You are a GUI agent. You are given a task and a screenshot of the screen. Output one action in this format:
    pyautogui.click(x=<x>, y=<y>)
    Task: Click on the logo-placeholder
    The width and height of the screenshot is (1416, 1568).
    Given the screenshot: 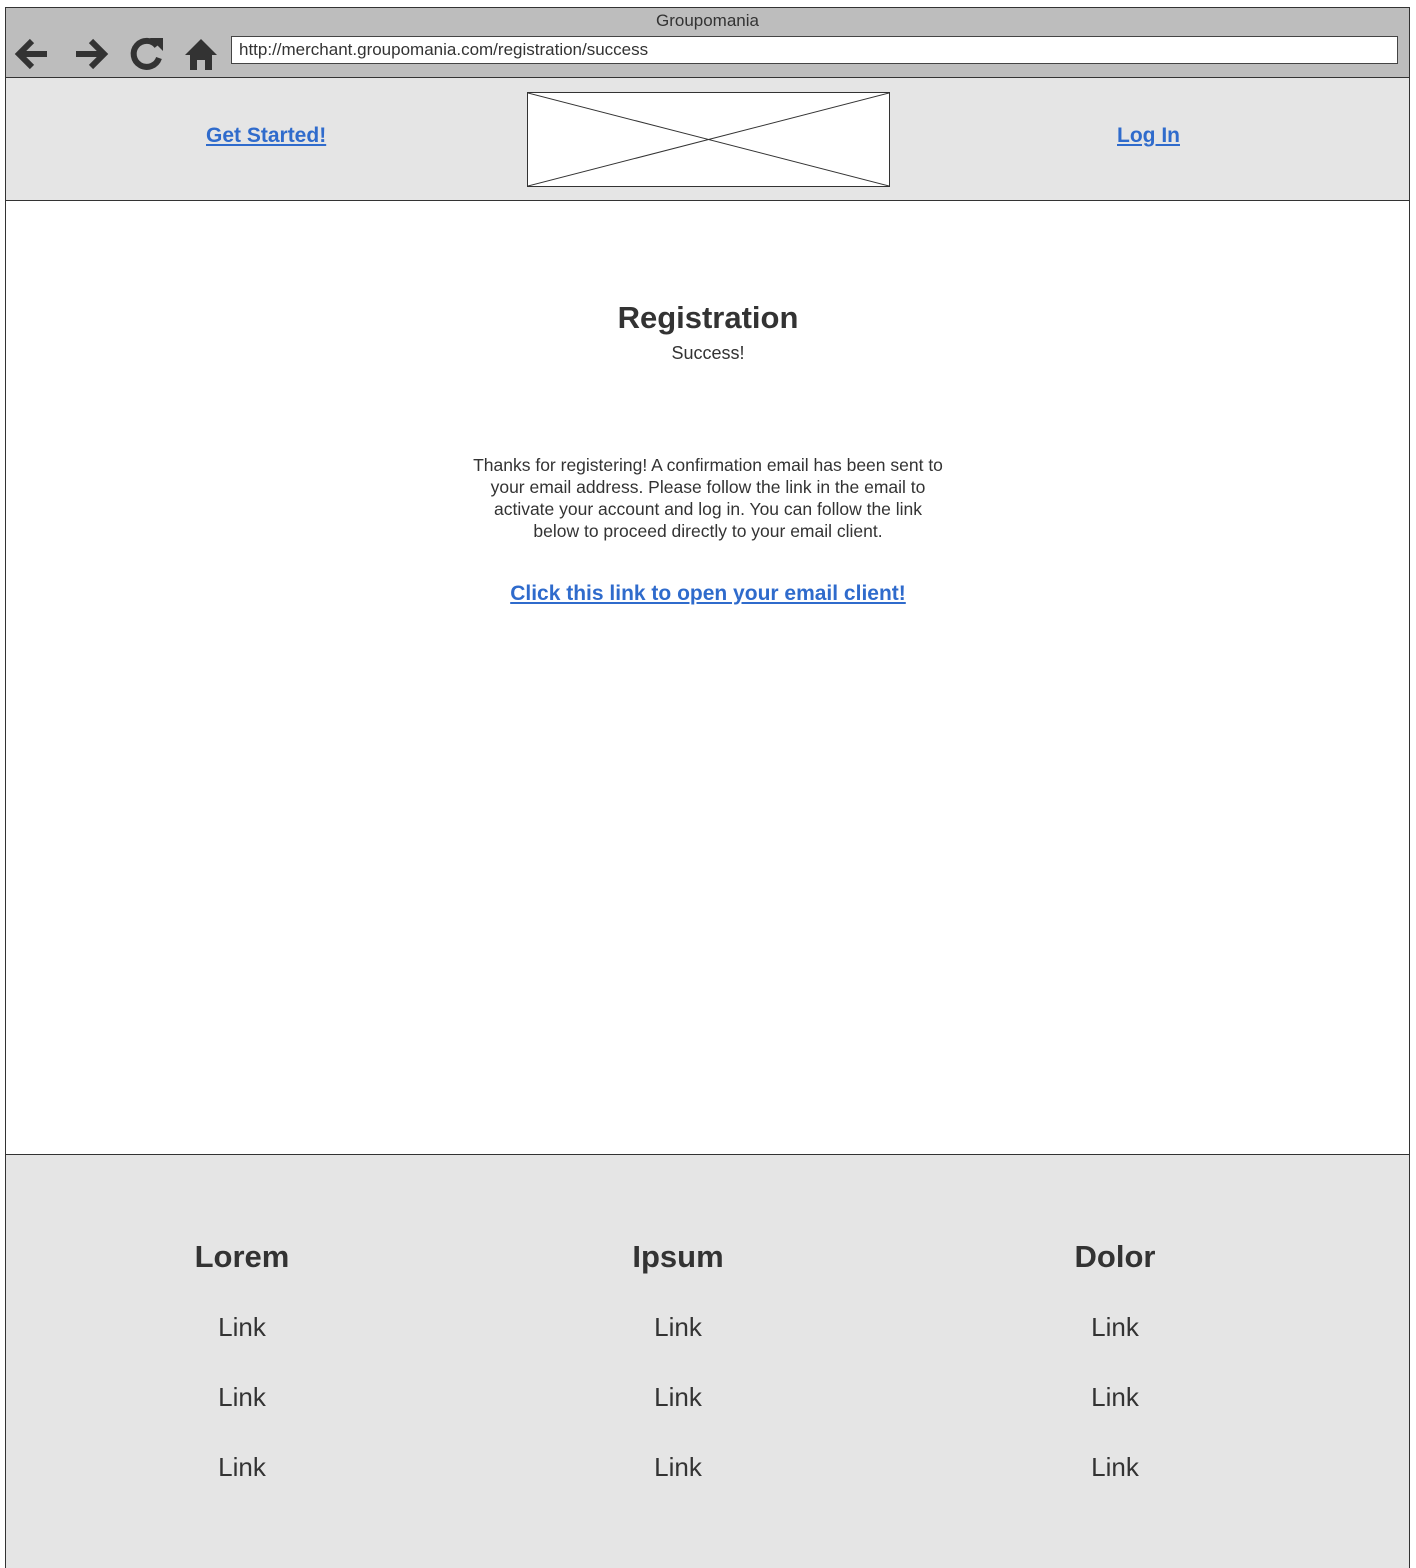 What is the action you would take?
    pyautogui.click(x=708, y=139)
    